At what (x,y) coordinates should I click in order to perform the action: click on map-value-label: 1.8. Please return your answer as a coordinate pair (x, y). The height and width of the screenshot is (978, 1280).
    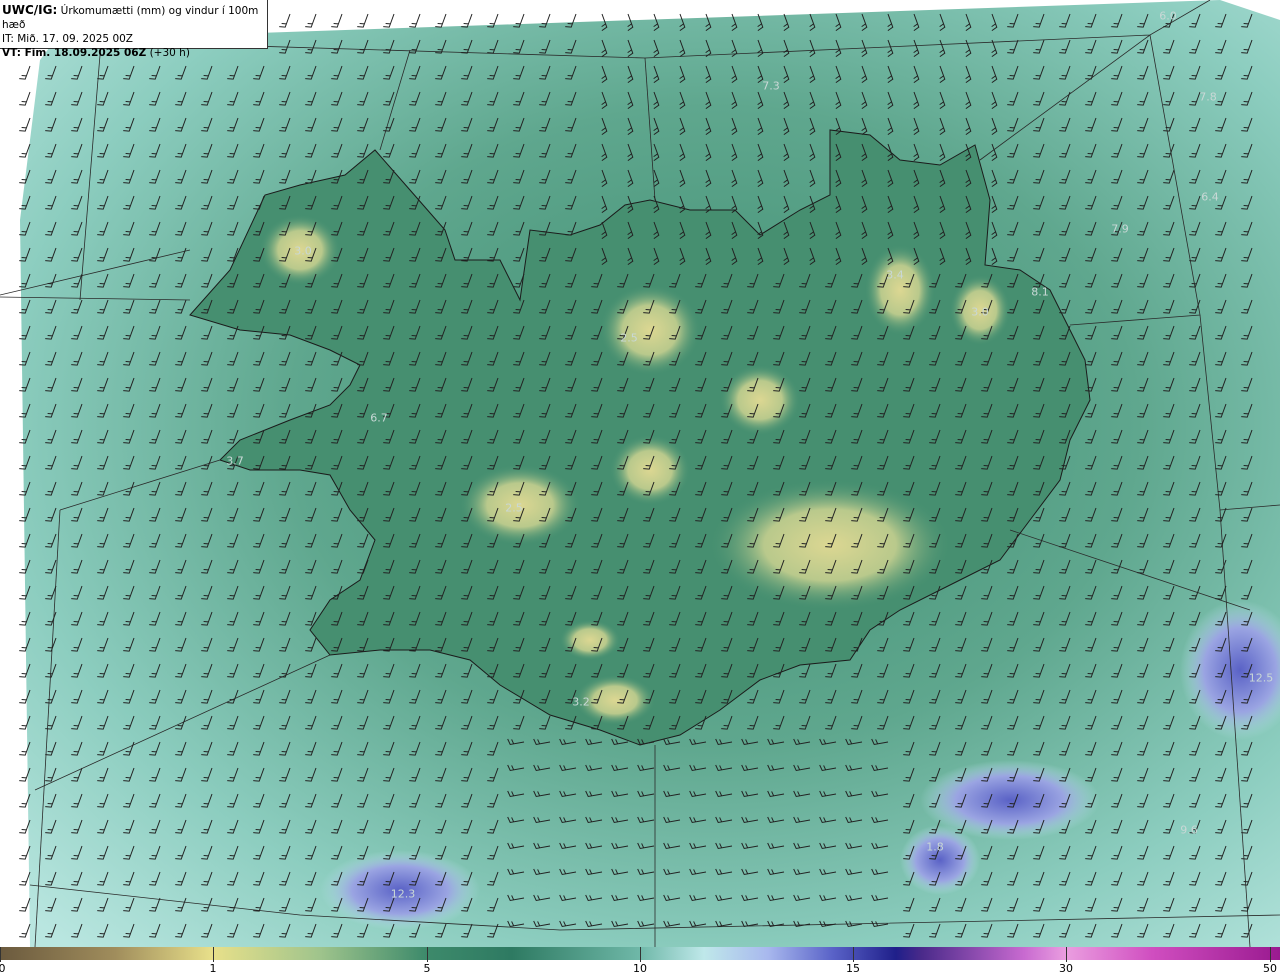
    Looking at the image, I should click on (935, 847).